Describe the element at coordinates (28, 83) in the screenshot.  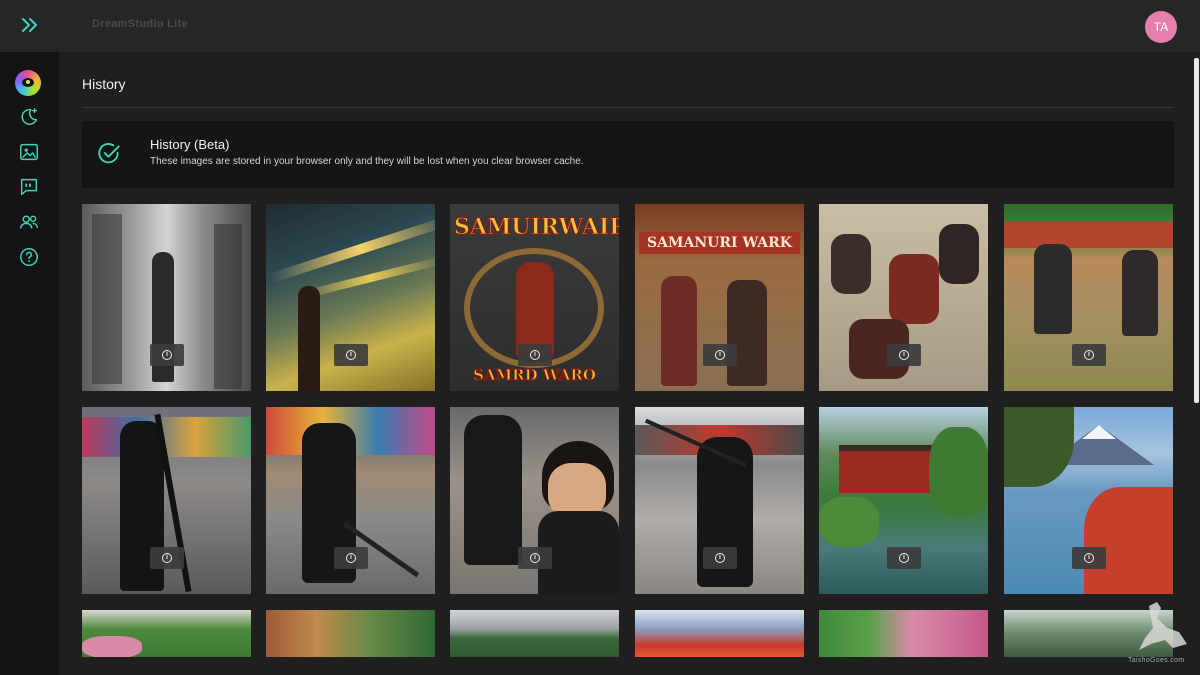
I see `dreamstudio-logo-icon` at that location.